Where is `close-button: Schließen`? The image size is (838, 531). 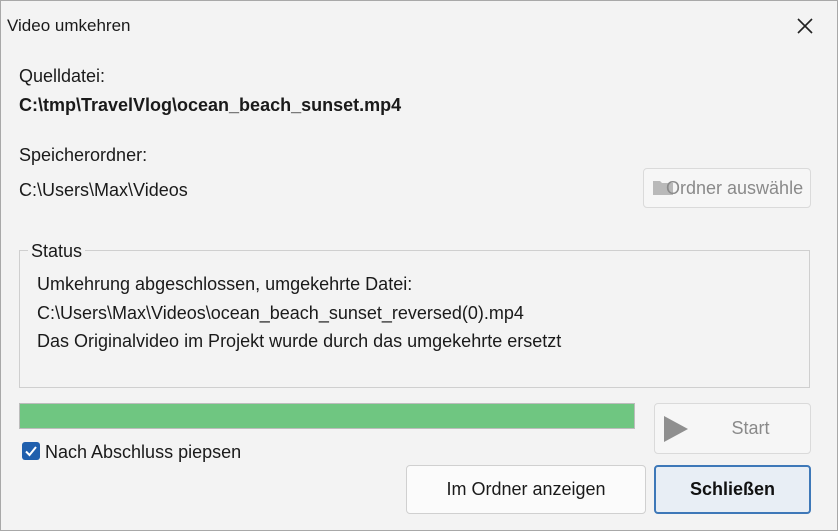 close-button: Schließen is located at coordinates (732, 489).